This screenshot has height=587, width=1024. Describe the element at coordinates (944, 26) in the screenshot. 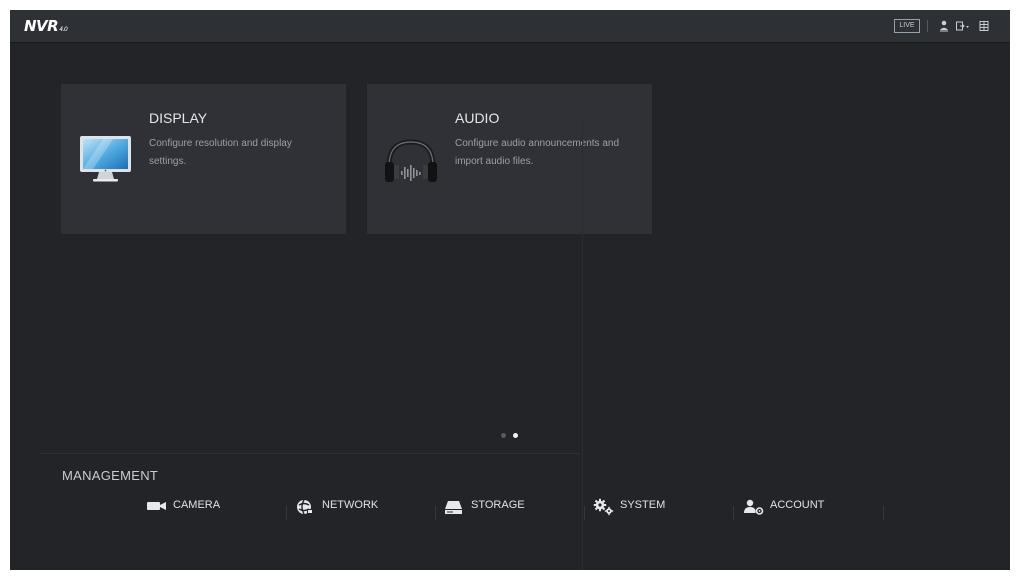

I see `user-icon` at that location.